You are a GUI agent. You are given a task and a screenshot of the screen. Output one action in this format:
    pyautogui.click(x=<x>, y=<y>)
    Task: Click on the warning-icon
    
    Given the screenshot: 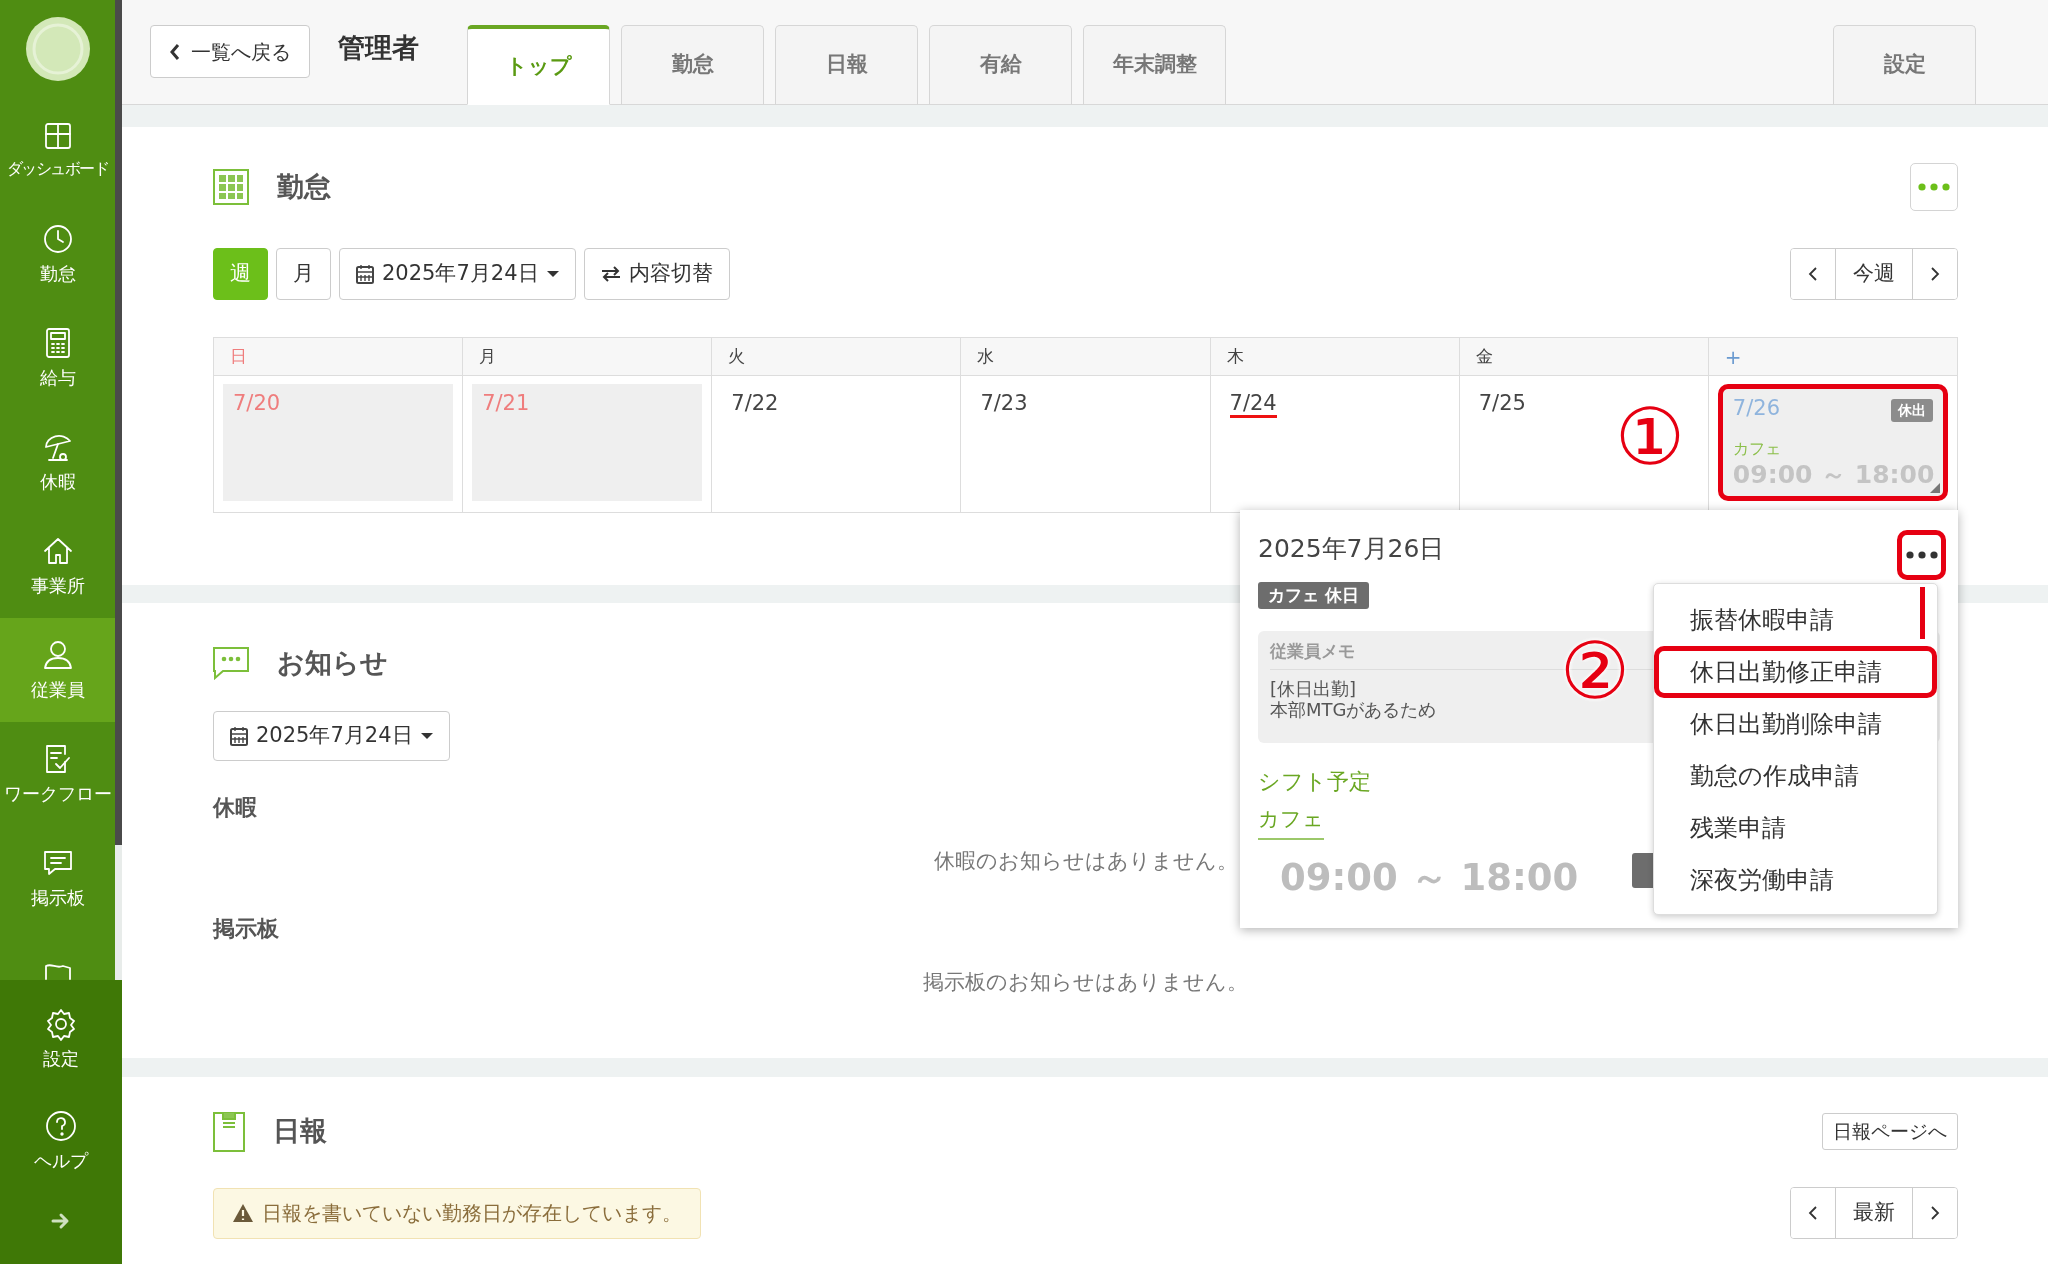 What is the action you would take?
    pyautogui.click(x=243, y=1213)
    